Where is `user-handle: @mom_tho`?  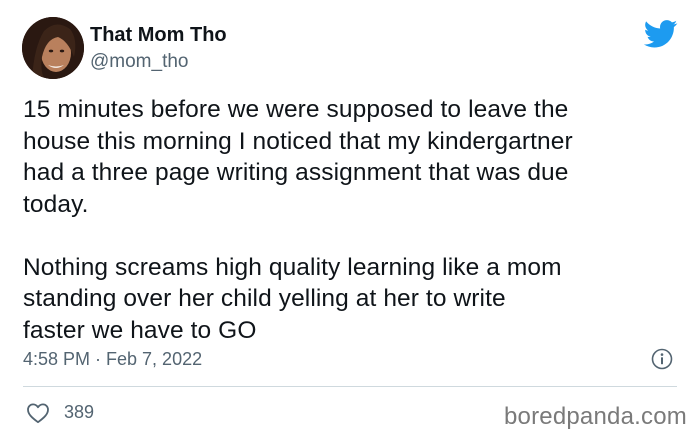 user-handle: @mom_tho is located at coordinates (139, 62).